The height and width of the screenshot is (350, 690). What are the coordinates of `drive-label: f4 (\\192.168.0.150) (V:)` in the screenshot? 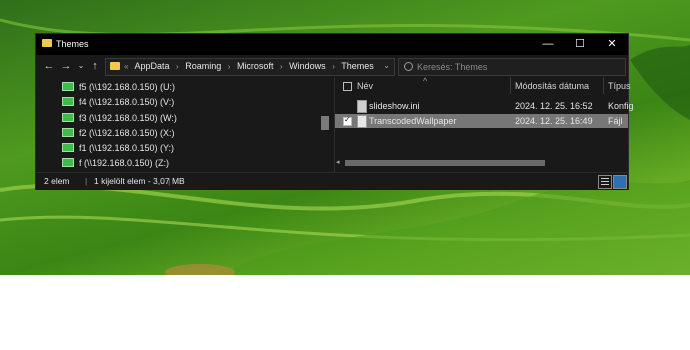 It's located at (127, 102).